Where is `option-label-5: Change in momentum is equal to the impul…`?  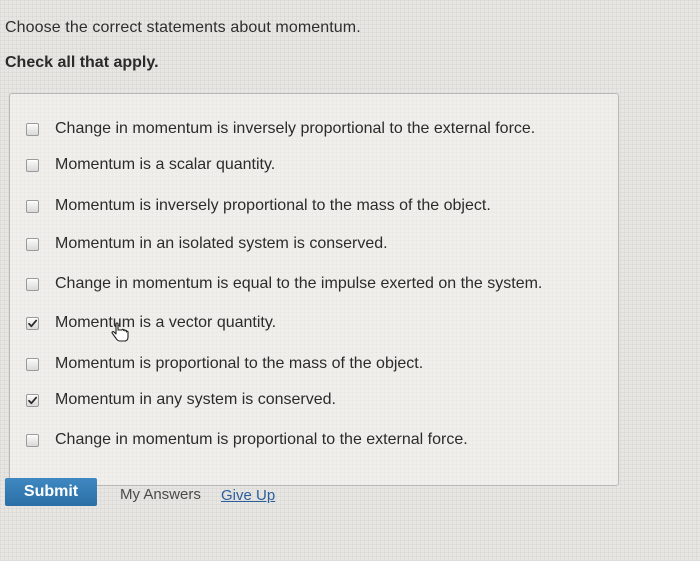
option-label-5: Change in momentum is equal to the impul… is located at coordinates (298, 284).